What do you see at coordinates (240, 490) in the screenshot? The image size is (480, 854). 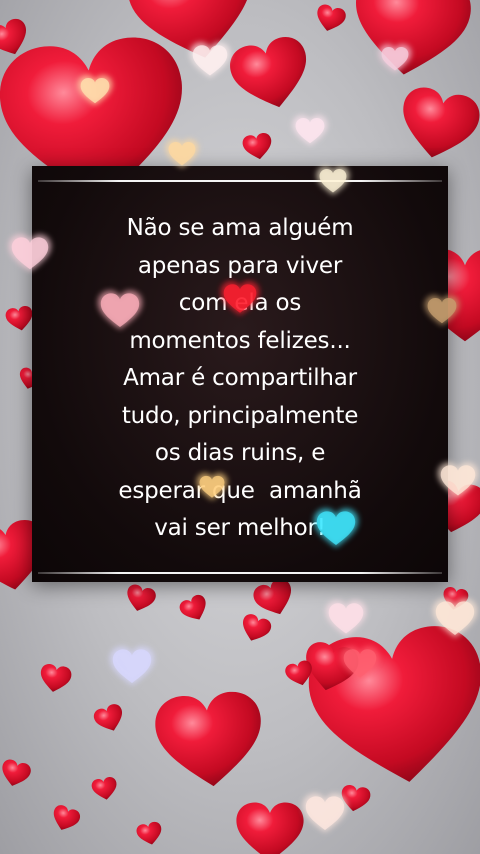 I see `quote-line: esperar que amanhã` at bounding box center [240, 490].